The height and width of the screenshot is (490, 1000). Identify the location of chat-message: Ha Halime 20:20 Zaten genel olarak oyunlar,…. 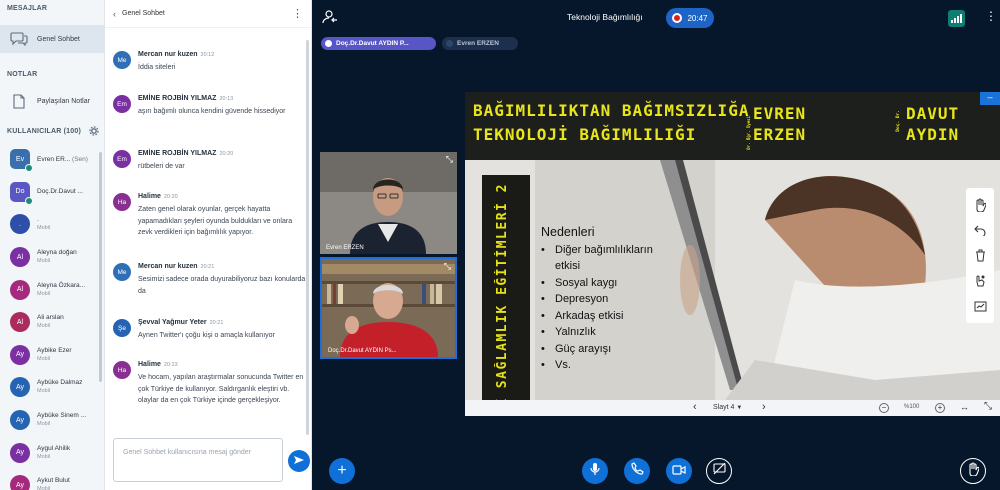
(211, 215).